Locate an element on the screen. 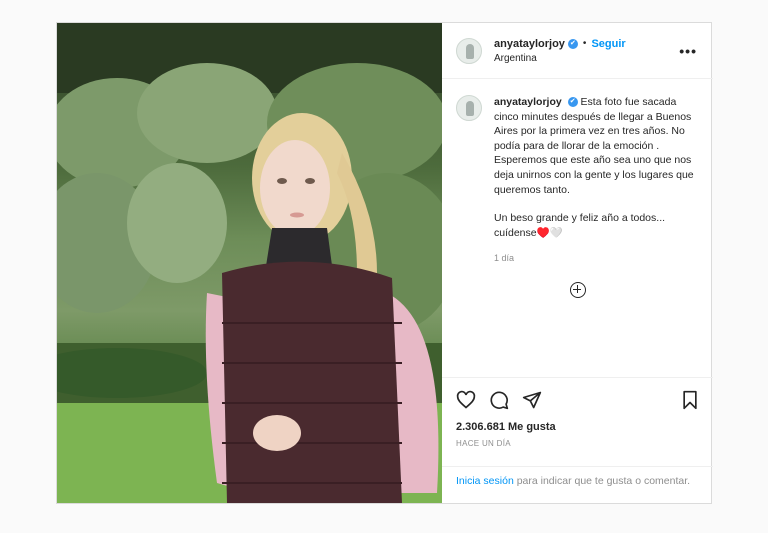 Image resolution: width=768 pixels, height=533 pixels. more-icon: ••• is located at coordinates (688, 51).